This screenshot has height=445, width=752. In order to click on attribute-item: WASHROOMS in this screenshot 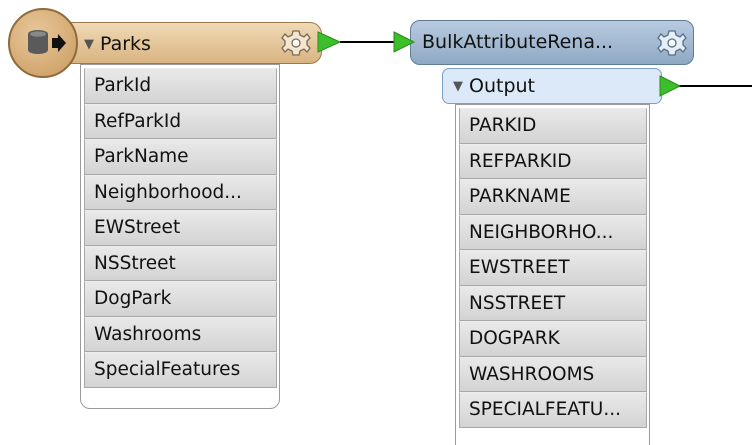, I will do `click(553, 374)`.